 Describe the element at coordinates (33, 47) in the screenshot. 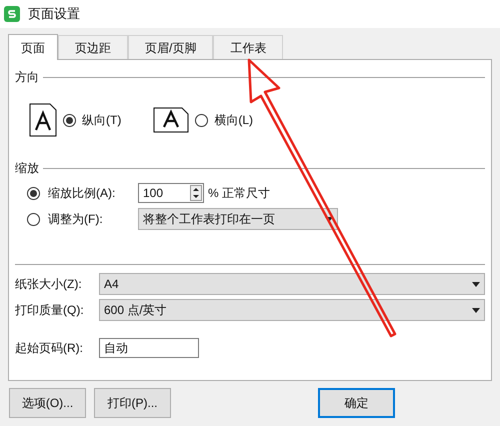

I see `tab: 页面` at that location.